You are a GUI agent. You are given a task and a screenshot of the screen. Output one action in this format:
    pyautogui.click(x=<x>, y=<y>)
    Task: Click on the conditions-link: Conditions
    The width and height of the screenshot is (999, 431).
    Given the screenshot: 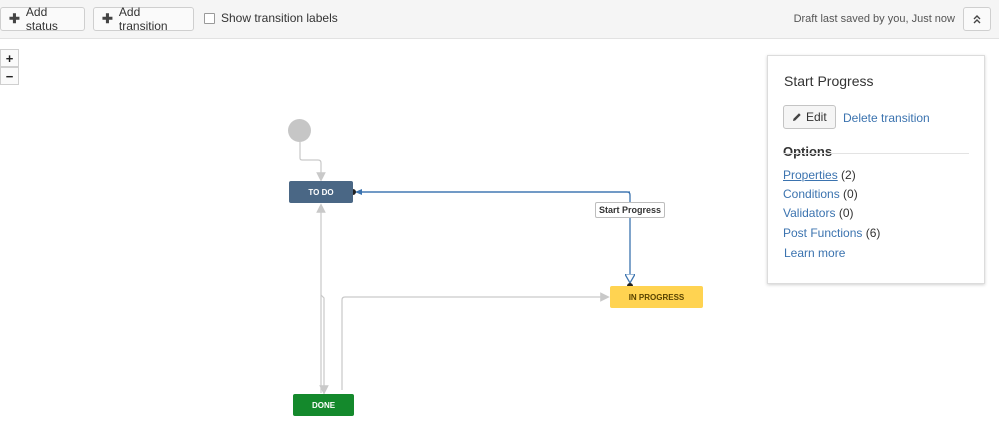 What is the action you would take?
    pyautogui.click(x=811, y=194)
    